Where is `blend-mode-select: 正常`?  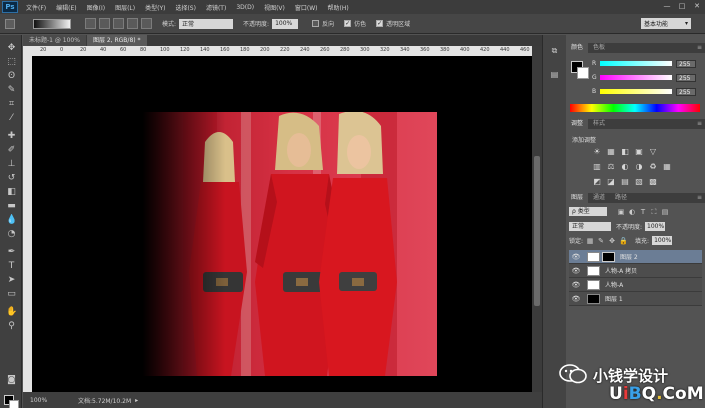 blend-mode-select: 正常 is located at coordinates (590, 226).